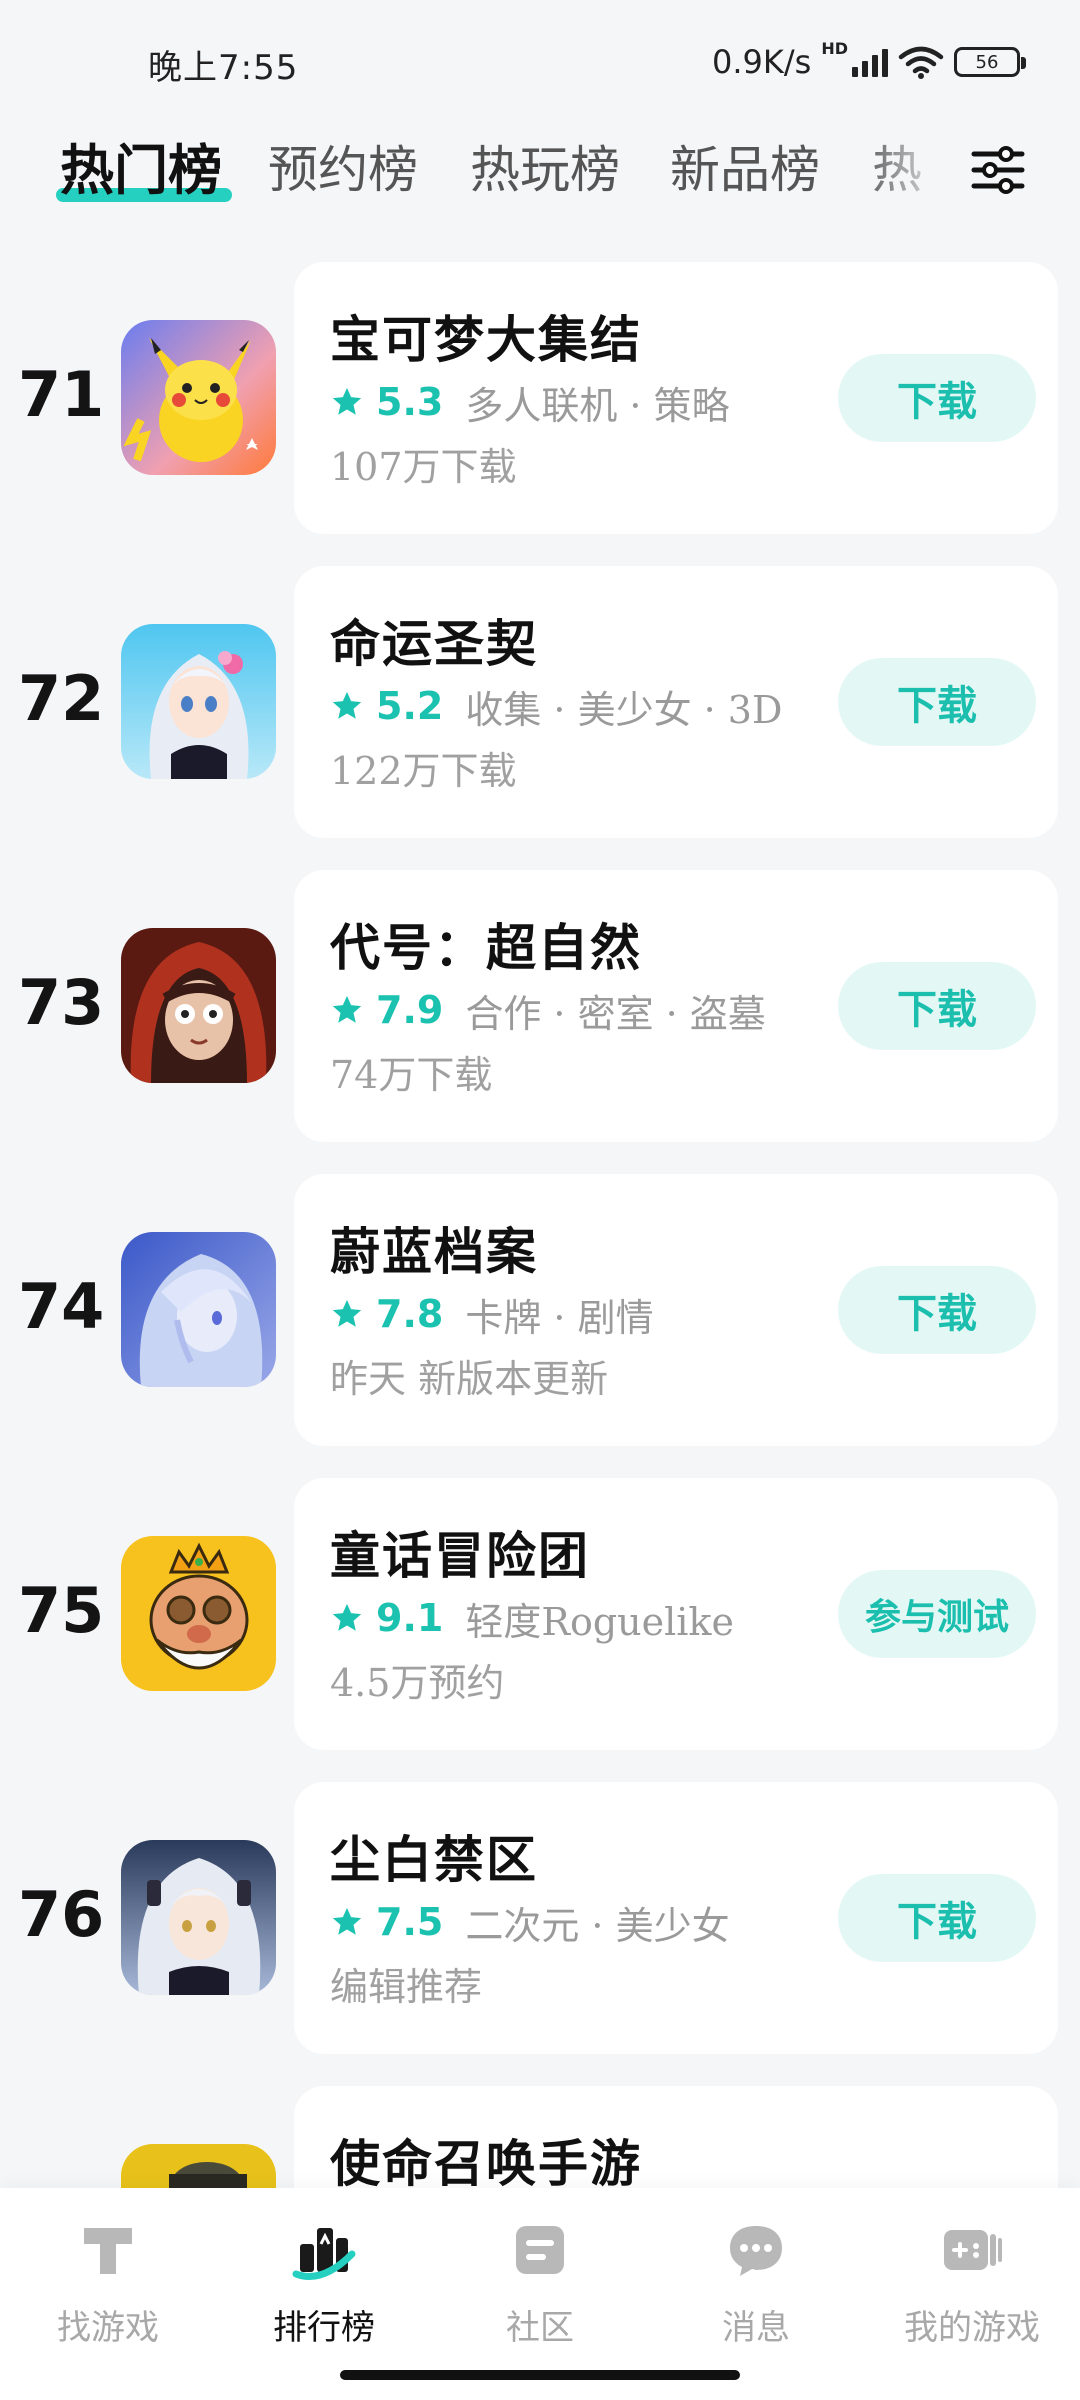 Image resolution: width=1080 pixels, height=2400 pixels. Describe the element at coordinates (540, 60) in the screenshot. I see `status-bar: 晚上7:55 0.9K/s HD 56` at that location.